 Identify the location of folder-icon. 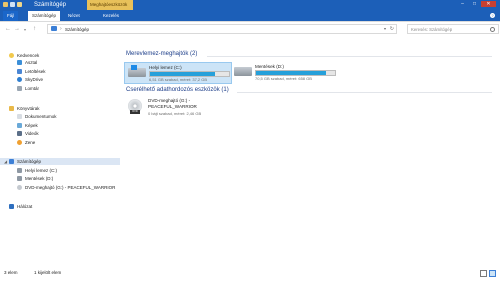
(5, 4).